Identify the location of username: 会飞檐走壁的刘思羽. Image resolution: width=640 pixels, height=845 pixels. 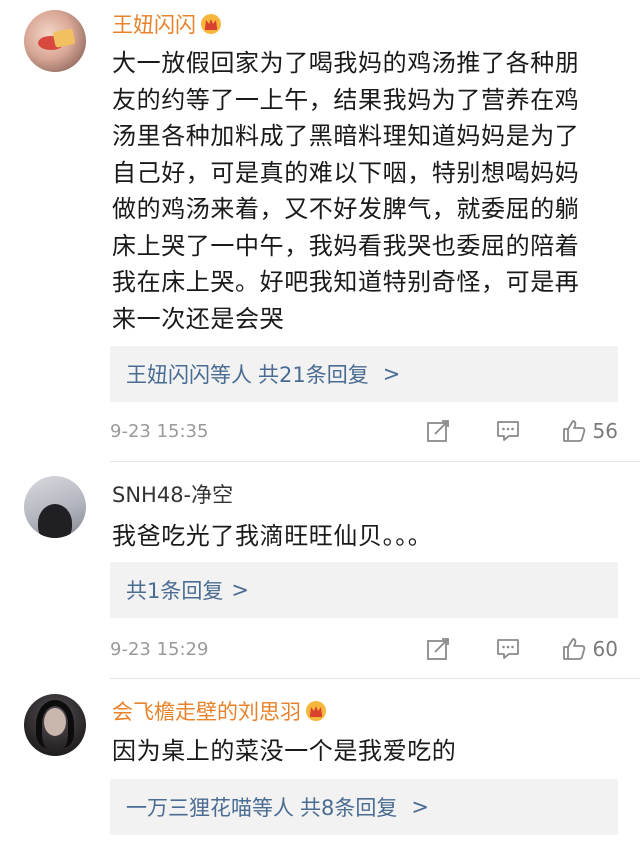
(206, 711).